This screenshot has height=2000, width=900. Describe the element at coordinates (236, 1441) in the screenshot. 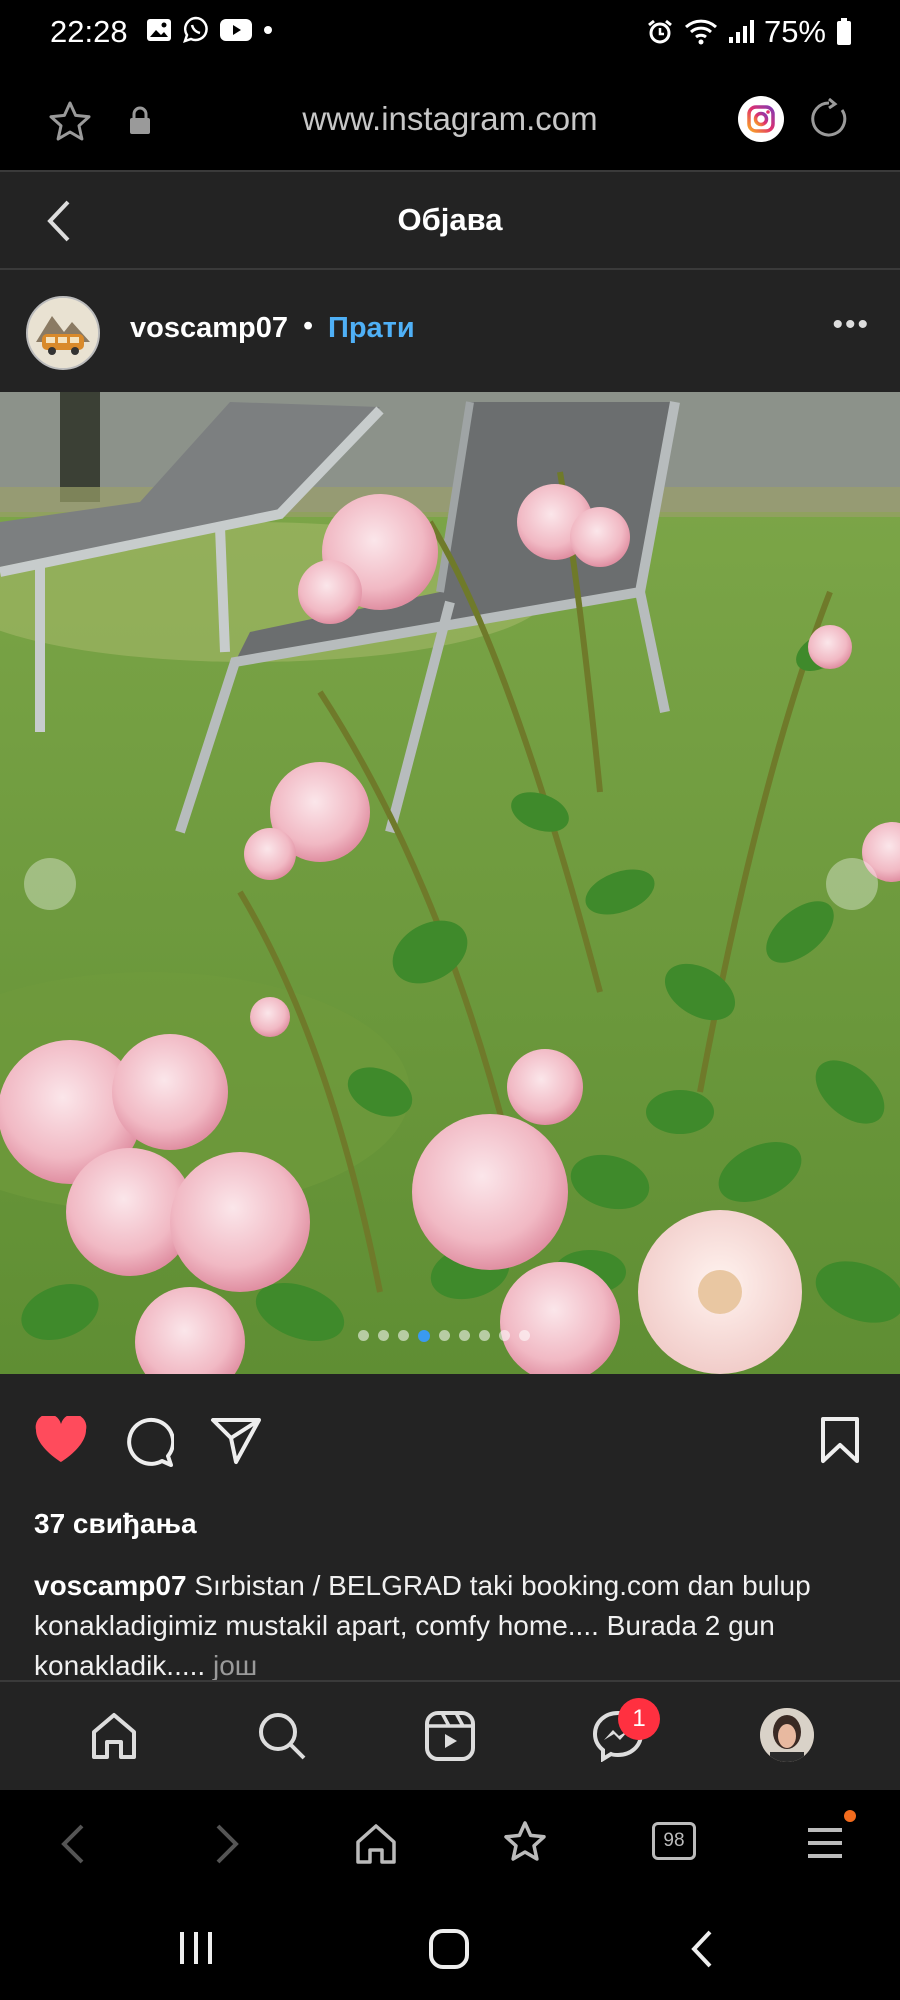

I see `share-send-icon` at that location.